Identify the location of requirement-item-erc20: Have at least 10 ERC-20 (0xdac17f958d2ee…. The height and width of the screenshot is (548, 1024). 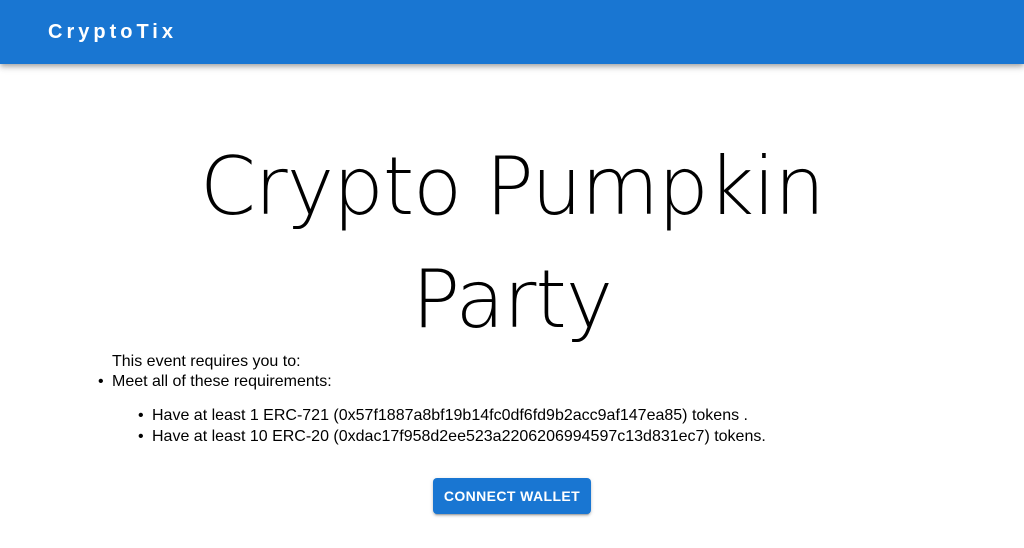
(452, 436).